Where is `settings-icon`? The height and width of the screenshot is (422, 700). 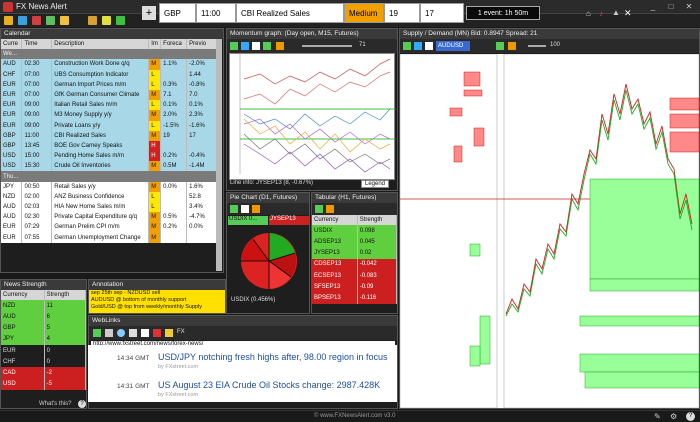
settings-icon is located at coordinates (106, 20).